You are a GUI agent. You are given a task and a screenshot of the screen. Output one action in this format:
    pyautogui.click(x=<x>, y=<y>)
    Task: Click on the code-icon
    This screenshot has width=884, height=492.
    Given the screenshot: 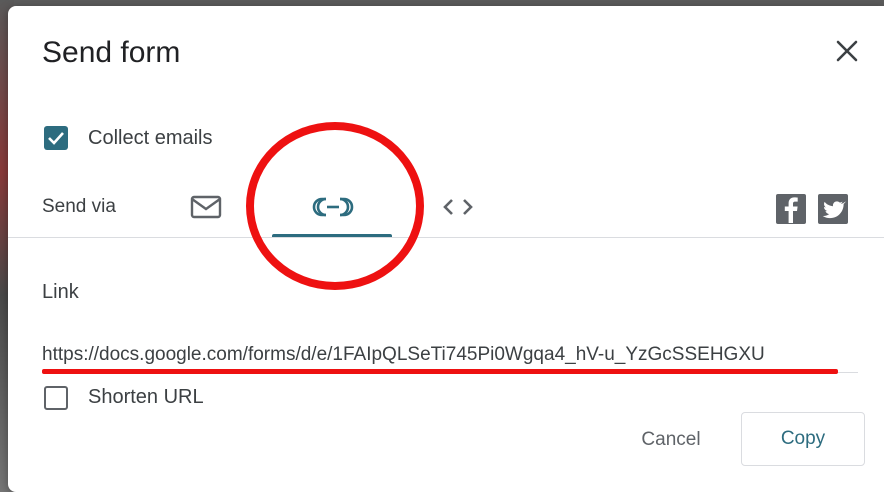 What is the action you would take?
    pyautogui.click(x=458, y=207)
    